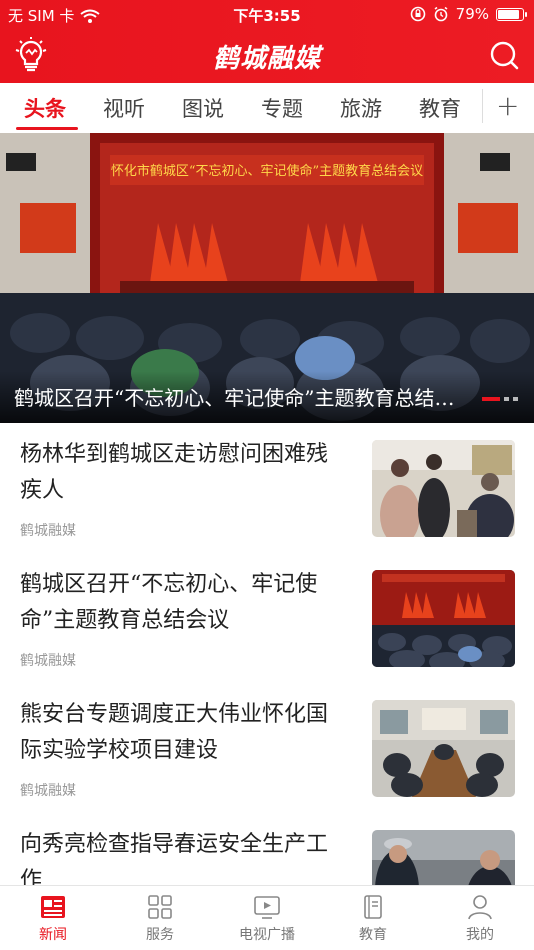 The image size is (534, 950). What do you see at coordinates (441, 14) in the screenshot?
I see `alarm-icon` at bounding box center [441, 14].